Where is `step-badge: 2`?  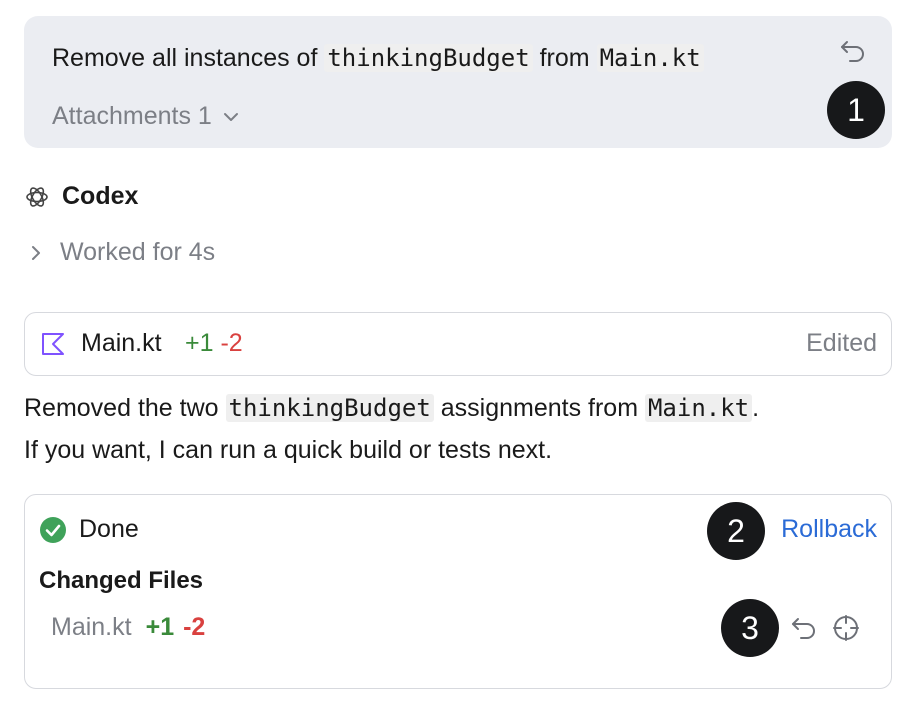 step-badge: 2 is located at coordinates (736, 531).